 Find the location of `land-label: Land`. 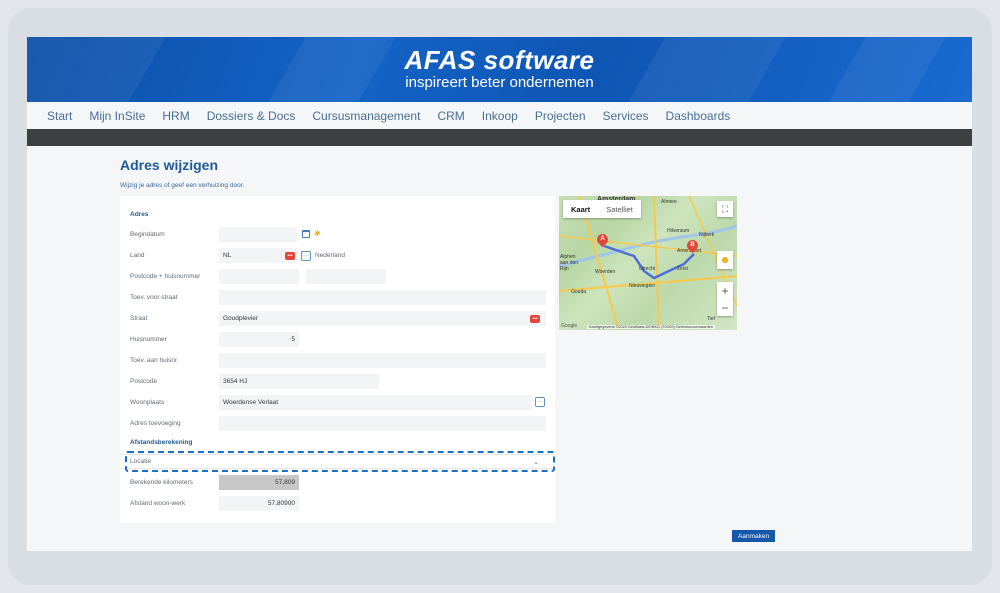

land-label: Land is located at coordinates (137, 255).